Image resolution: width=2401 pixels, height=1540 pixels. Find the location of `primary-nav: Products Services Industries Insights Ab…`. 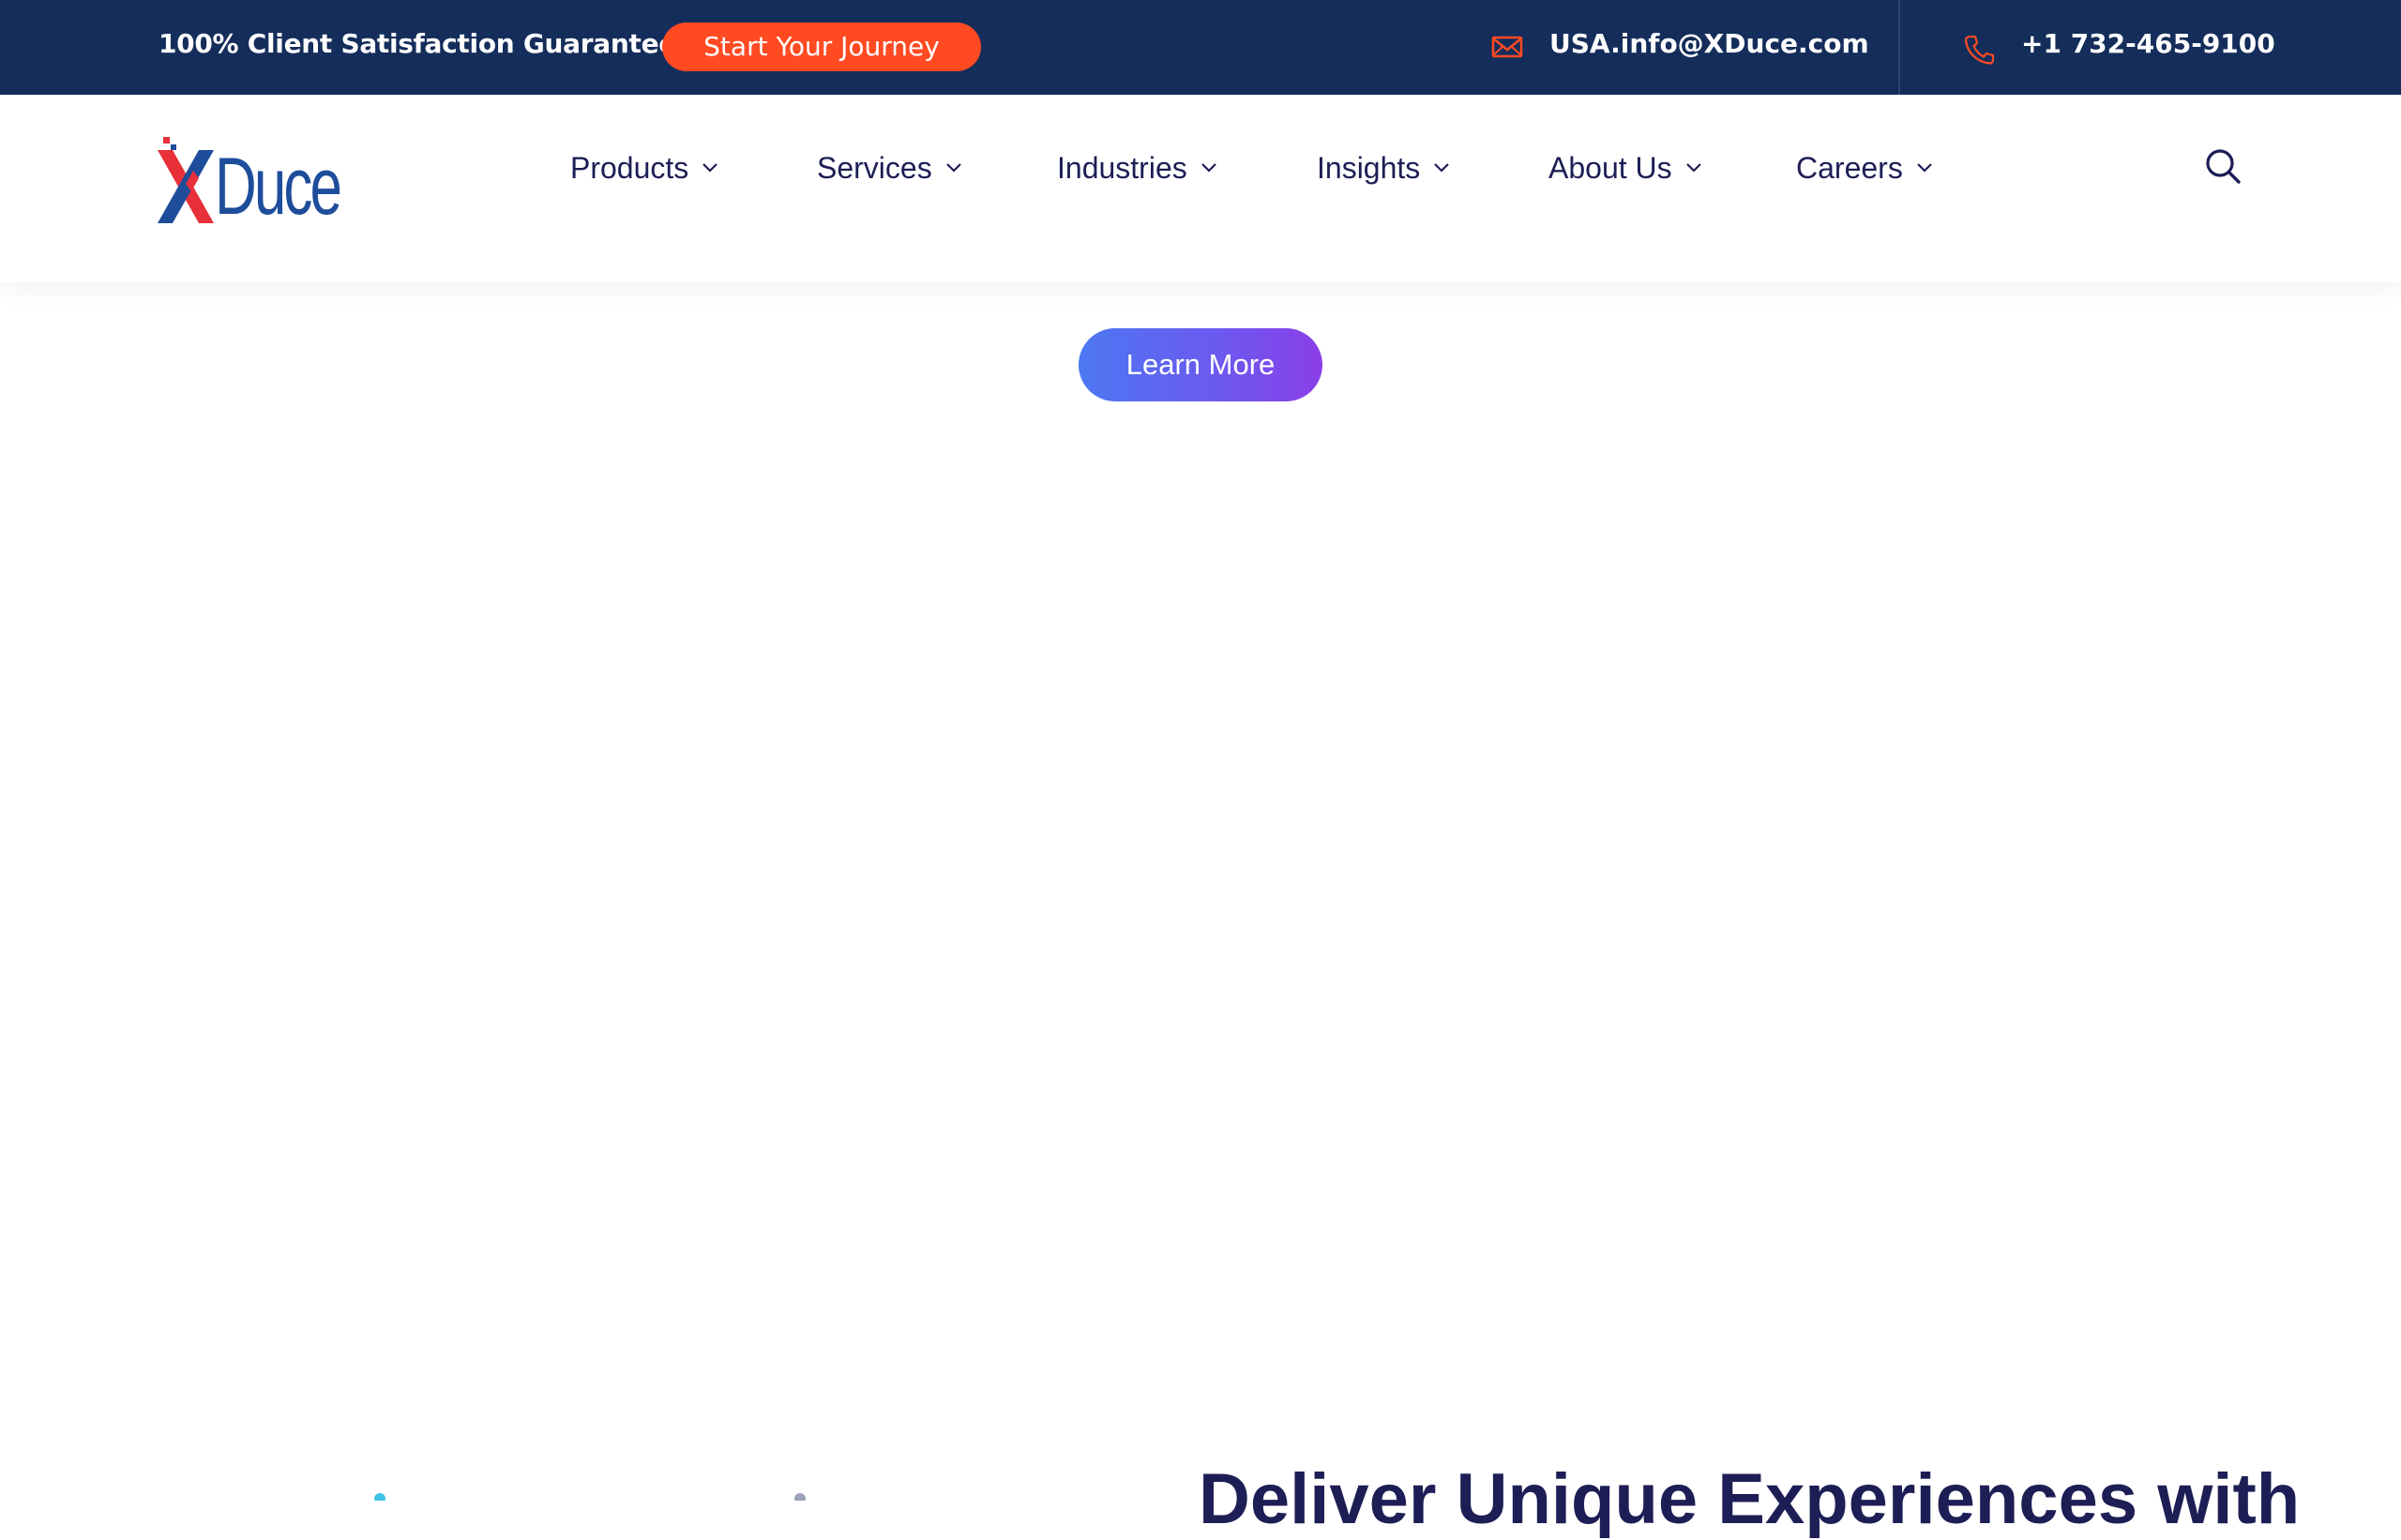

primary-nav: Products Services Industries Insights Ab… is located at coordinates (1200, 188).